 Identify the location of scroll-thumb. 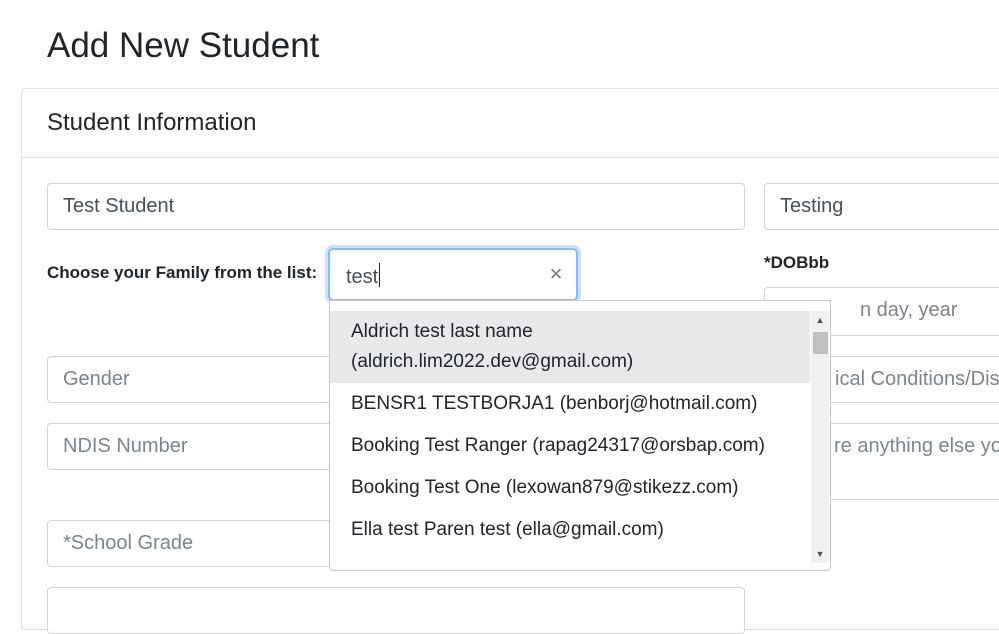
(820, 343).